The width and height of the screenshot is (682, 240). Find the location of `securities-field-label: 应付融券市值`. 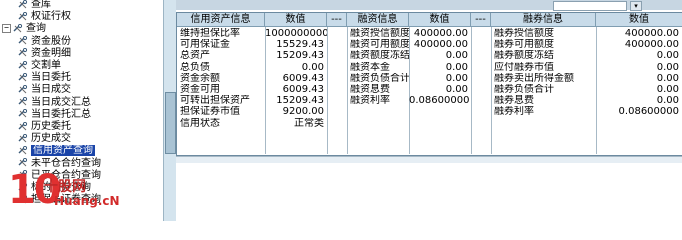

securities-field-label: 应付融券市值 is located at coordinates (524, 67).